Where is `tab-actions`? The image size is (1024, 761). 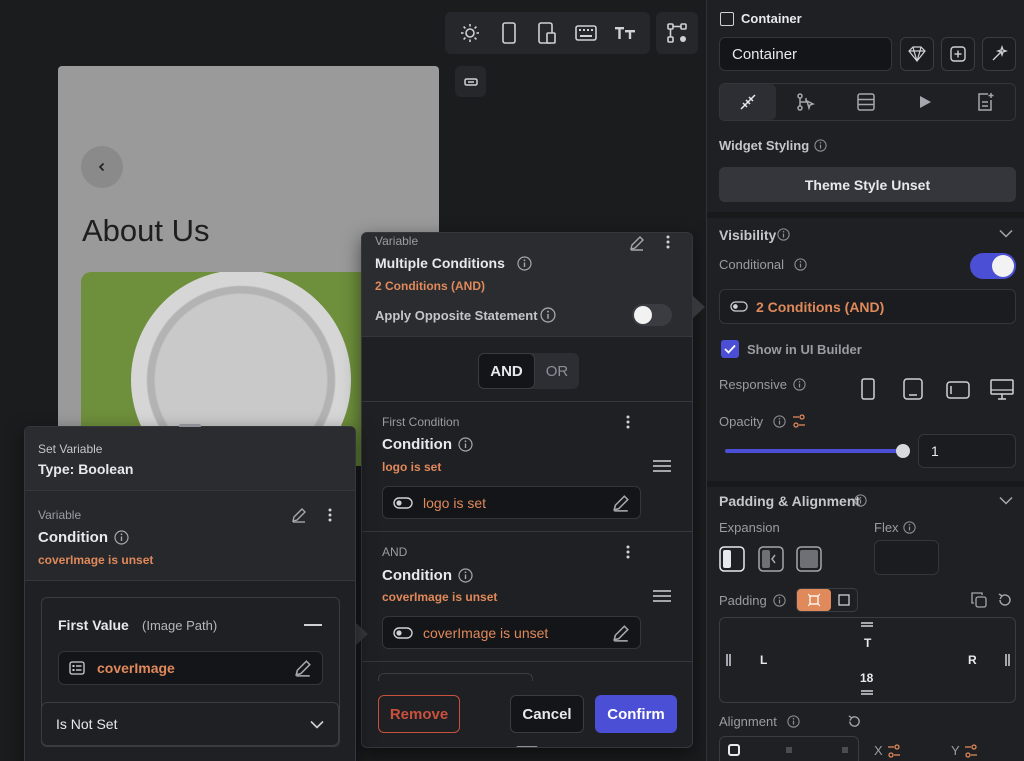
tab-actions is located at coordinates (806, 102).